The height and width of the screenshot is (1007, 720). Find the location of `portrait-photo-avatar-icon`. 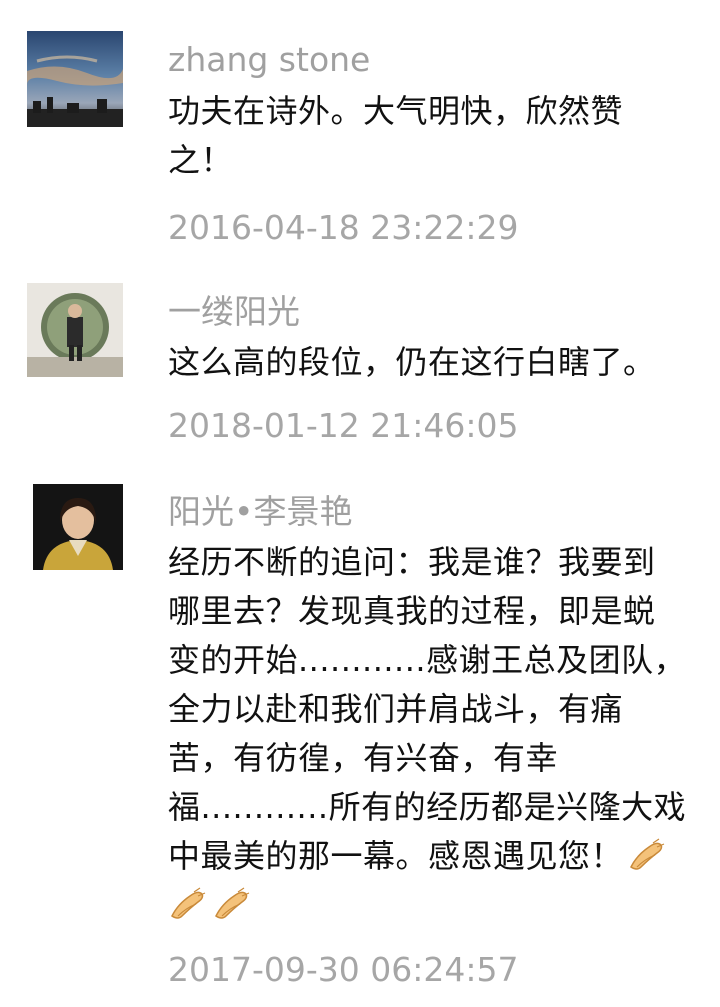

portrait-photo-avatar-icon is located at coordinates (78, 527).